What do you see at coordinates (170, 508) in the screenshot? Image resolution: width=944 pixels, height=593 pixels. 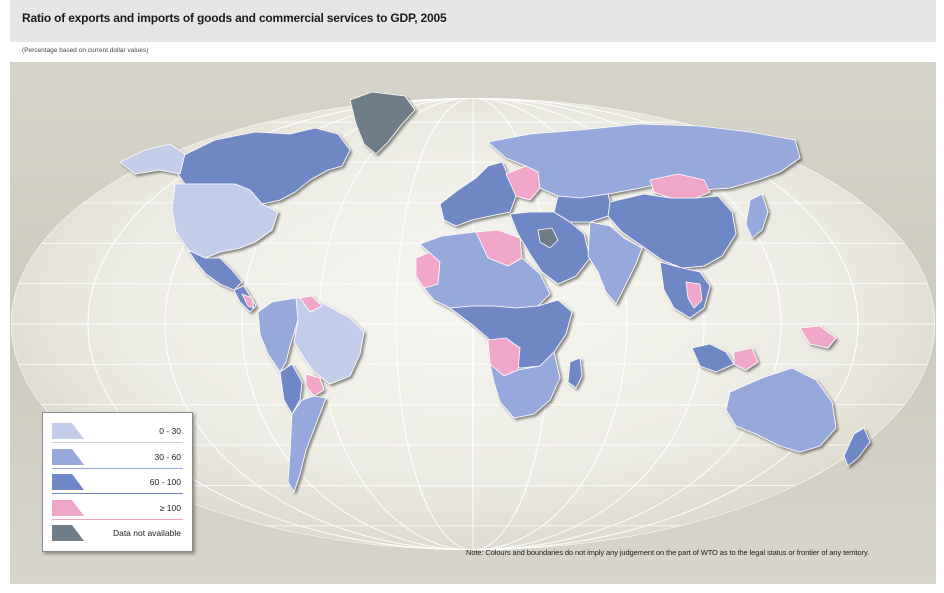 I see `legend-label-100-plus: ≥ 100` at bounding box center [170, 508].